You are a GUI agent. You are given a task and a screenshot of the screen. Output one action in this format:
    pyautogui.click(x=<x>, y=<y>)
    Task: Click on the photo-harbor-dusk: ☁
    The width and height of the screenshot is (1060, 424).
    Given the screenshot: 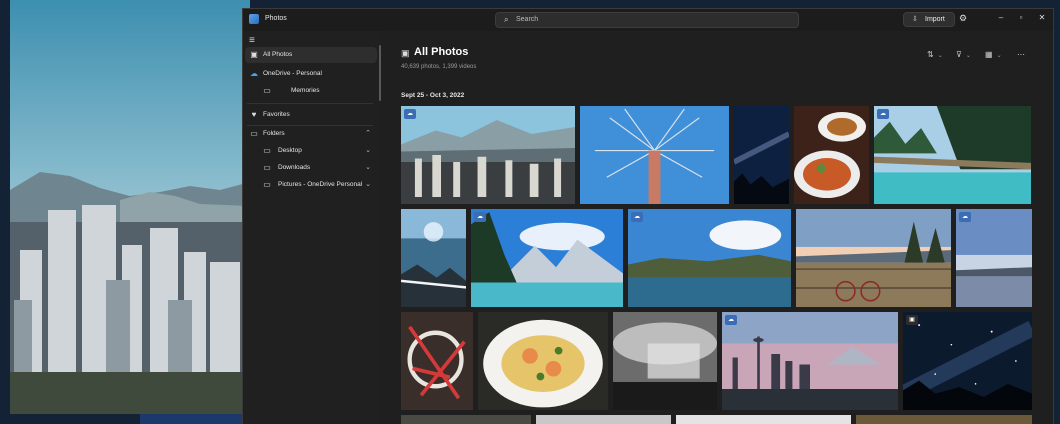 What is the action you would take?
    pyautogui.click(x=994, y=258)
    